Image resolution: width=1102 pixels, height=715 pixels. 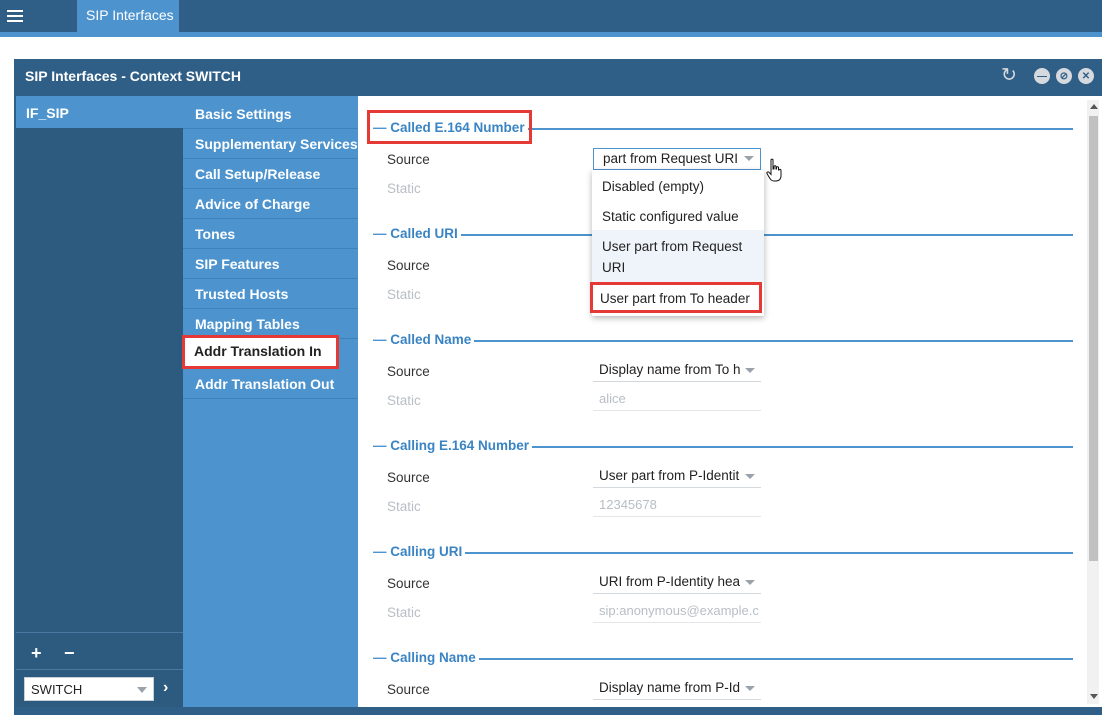 I want to click on list-item-if-sip: IF_SIP, so click(x=99, y=112).